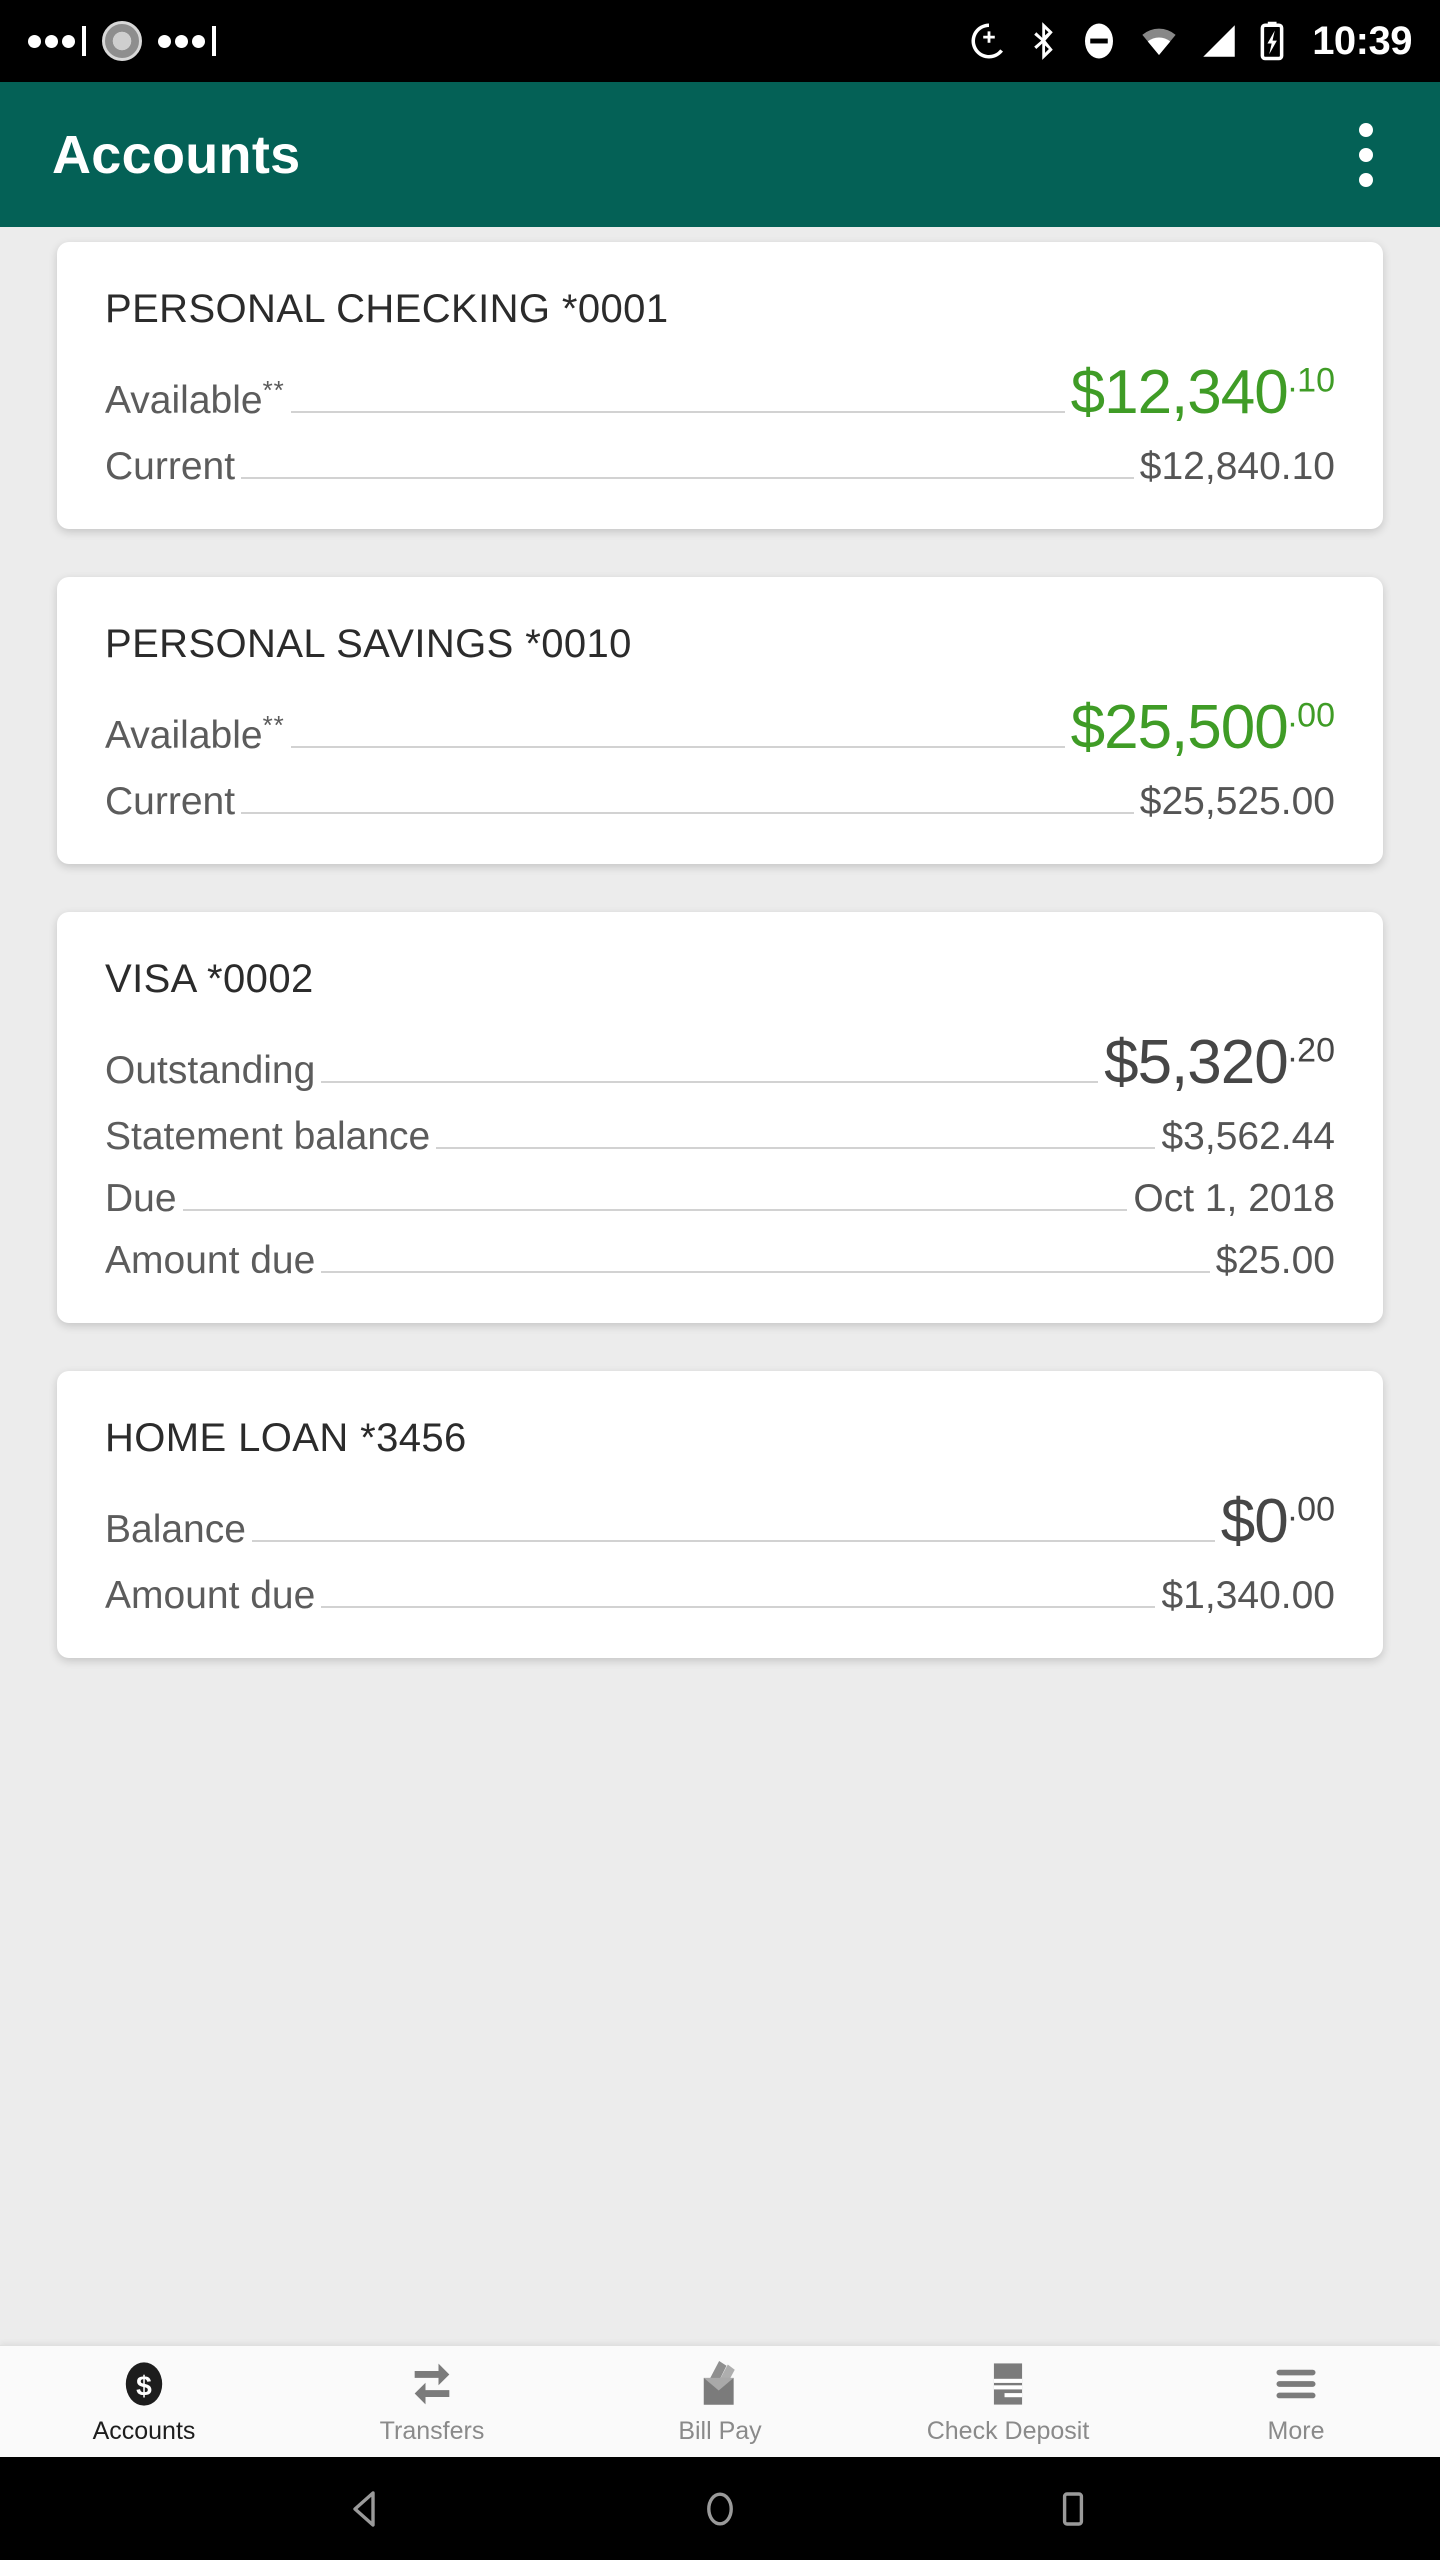 The width and height of the screenshot is (1440, 2560). I want to click on do-not-disturb-icon, so click(1099, 41).